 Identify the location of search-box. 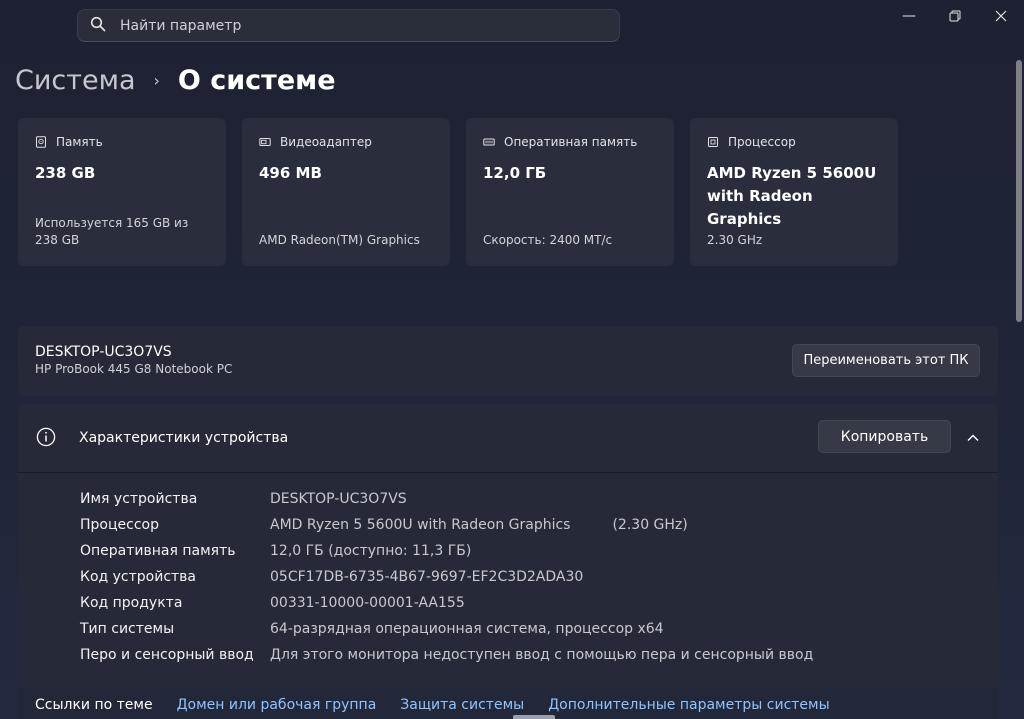
(348, 25).